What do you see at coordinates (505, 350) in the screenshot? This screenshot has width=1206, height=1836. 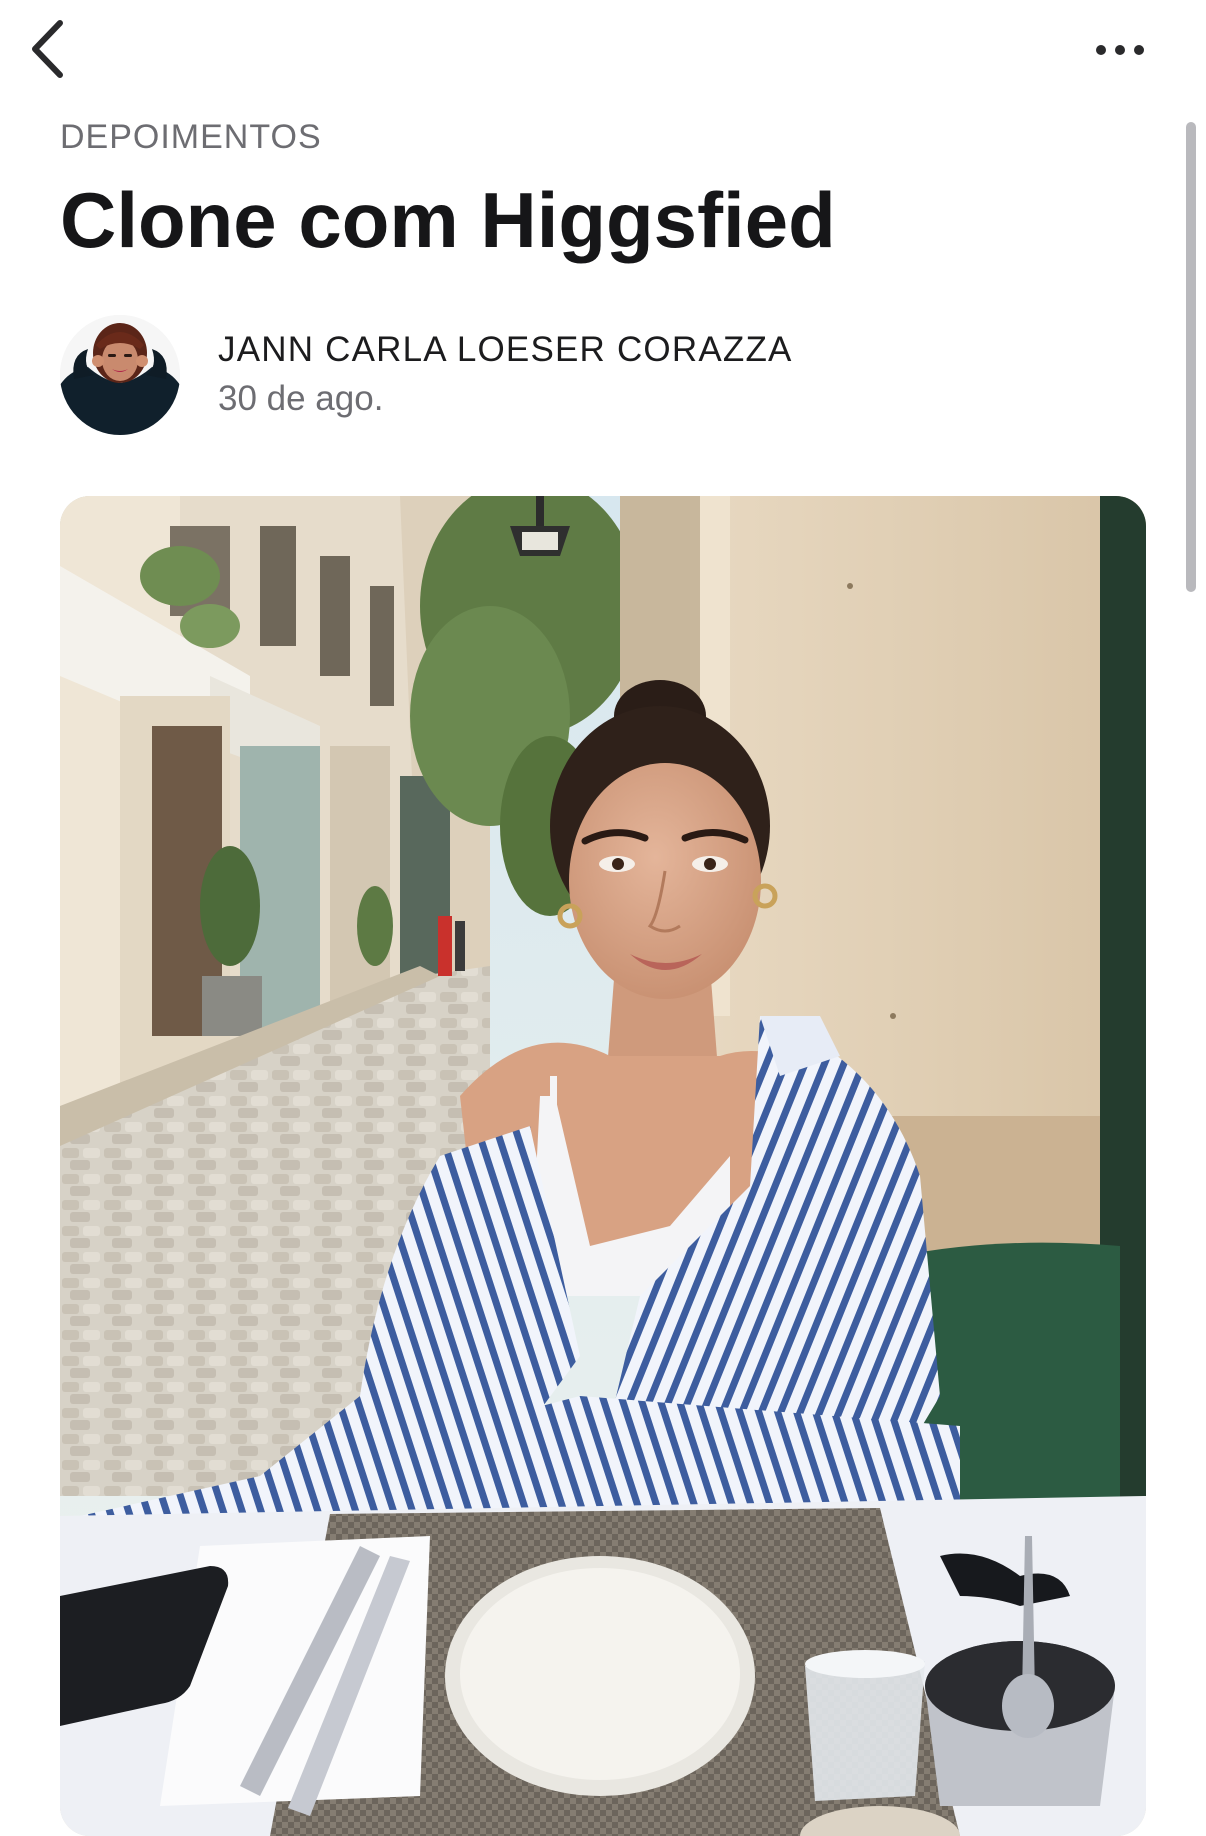 I see `author-name: JANN CARLA LOESER CORAZZA` at bounding box center [505, 350].